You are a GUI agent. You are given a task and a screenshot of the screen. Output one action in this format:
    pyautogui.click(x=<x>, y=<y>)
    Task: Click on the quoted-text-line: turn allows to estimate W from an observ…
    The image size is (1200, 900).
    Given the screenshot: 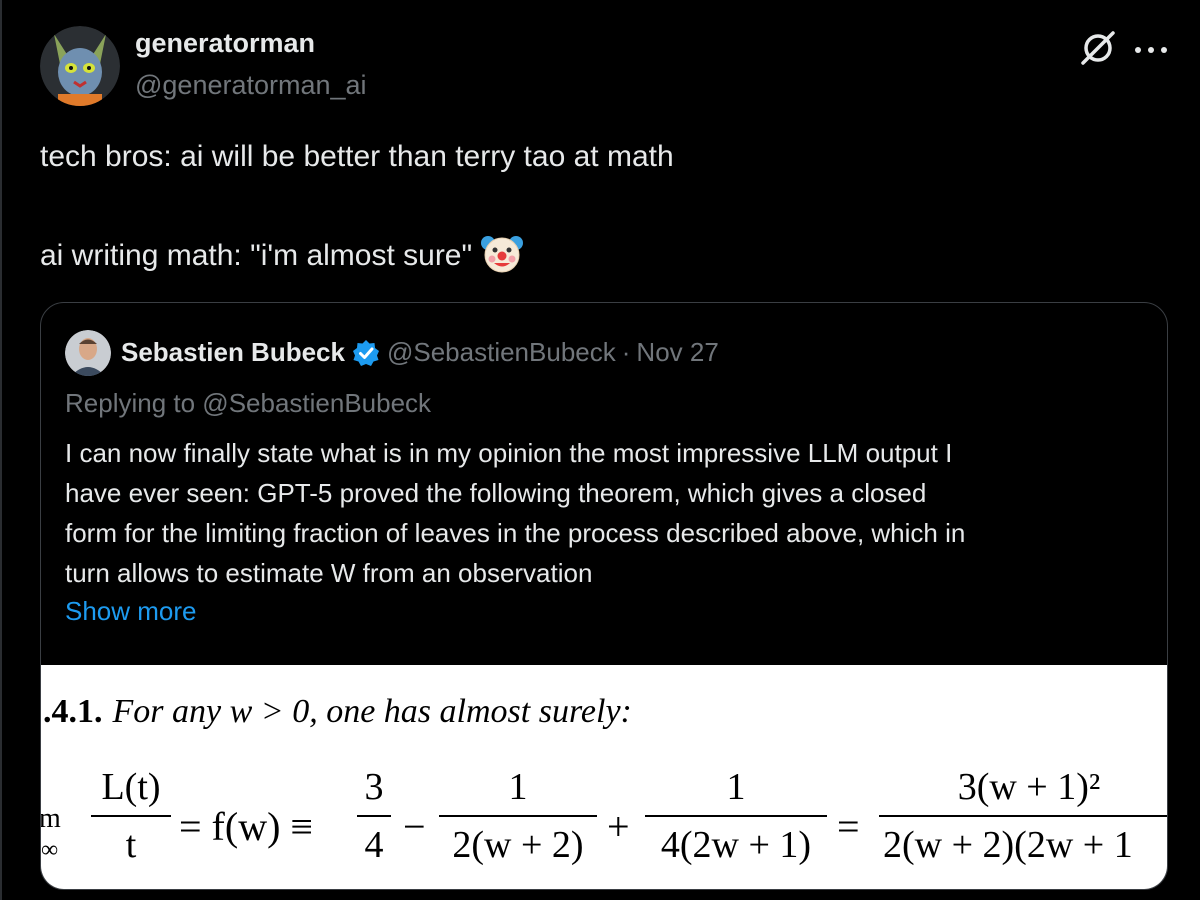 What is the action you would take?
    pyautogui.click(x=329, y=573)
    